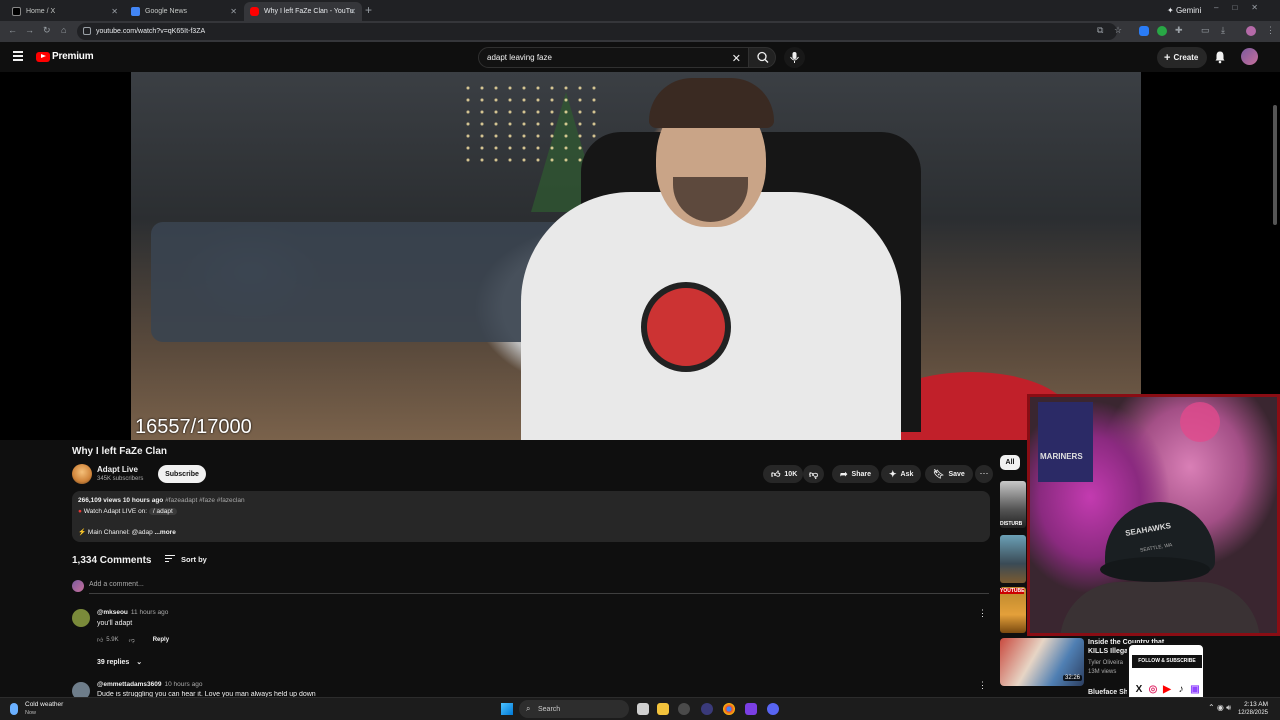  I want to click on chrome-icon, so click(729, 709).